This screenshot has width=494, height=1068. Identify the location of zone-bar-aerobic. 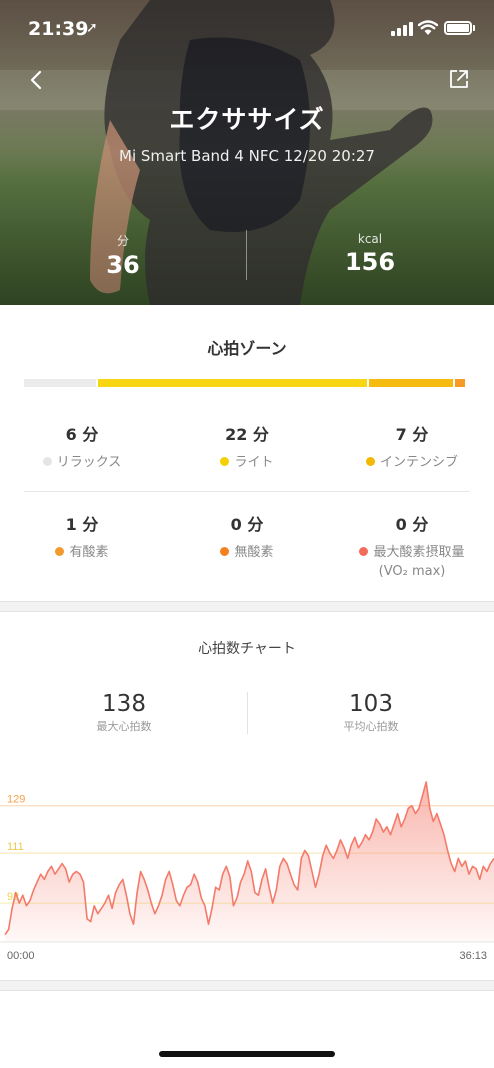
(460, 383).